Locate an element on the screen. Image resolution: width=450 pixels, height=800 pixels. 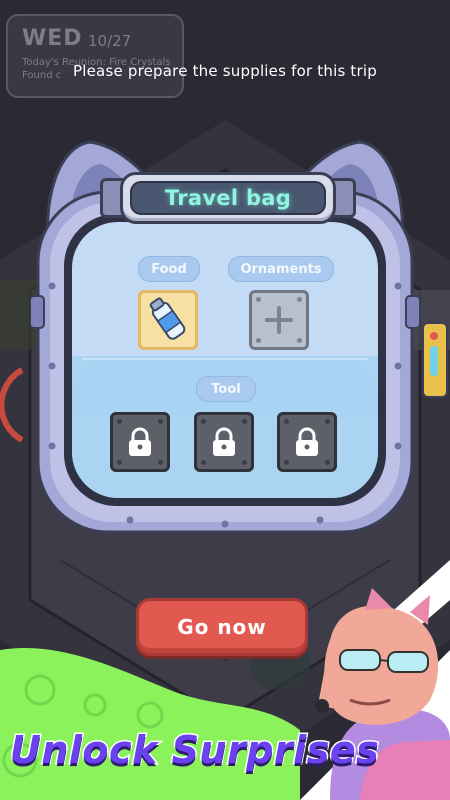
shelf-divider is located at coordinates (225, 359).